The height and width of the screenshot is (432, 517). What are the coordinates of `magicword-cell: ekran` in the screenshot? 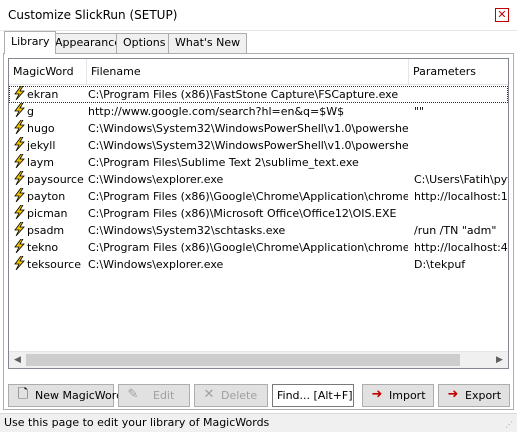 It's located at (50, 94).